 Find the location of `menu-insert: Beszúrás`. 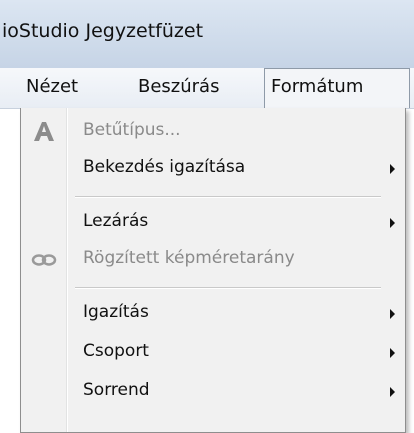

menu-insert: Beszúrás is located at coordinates (178, 86).